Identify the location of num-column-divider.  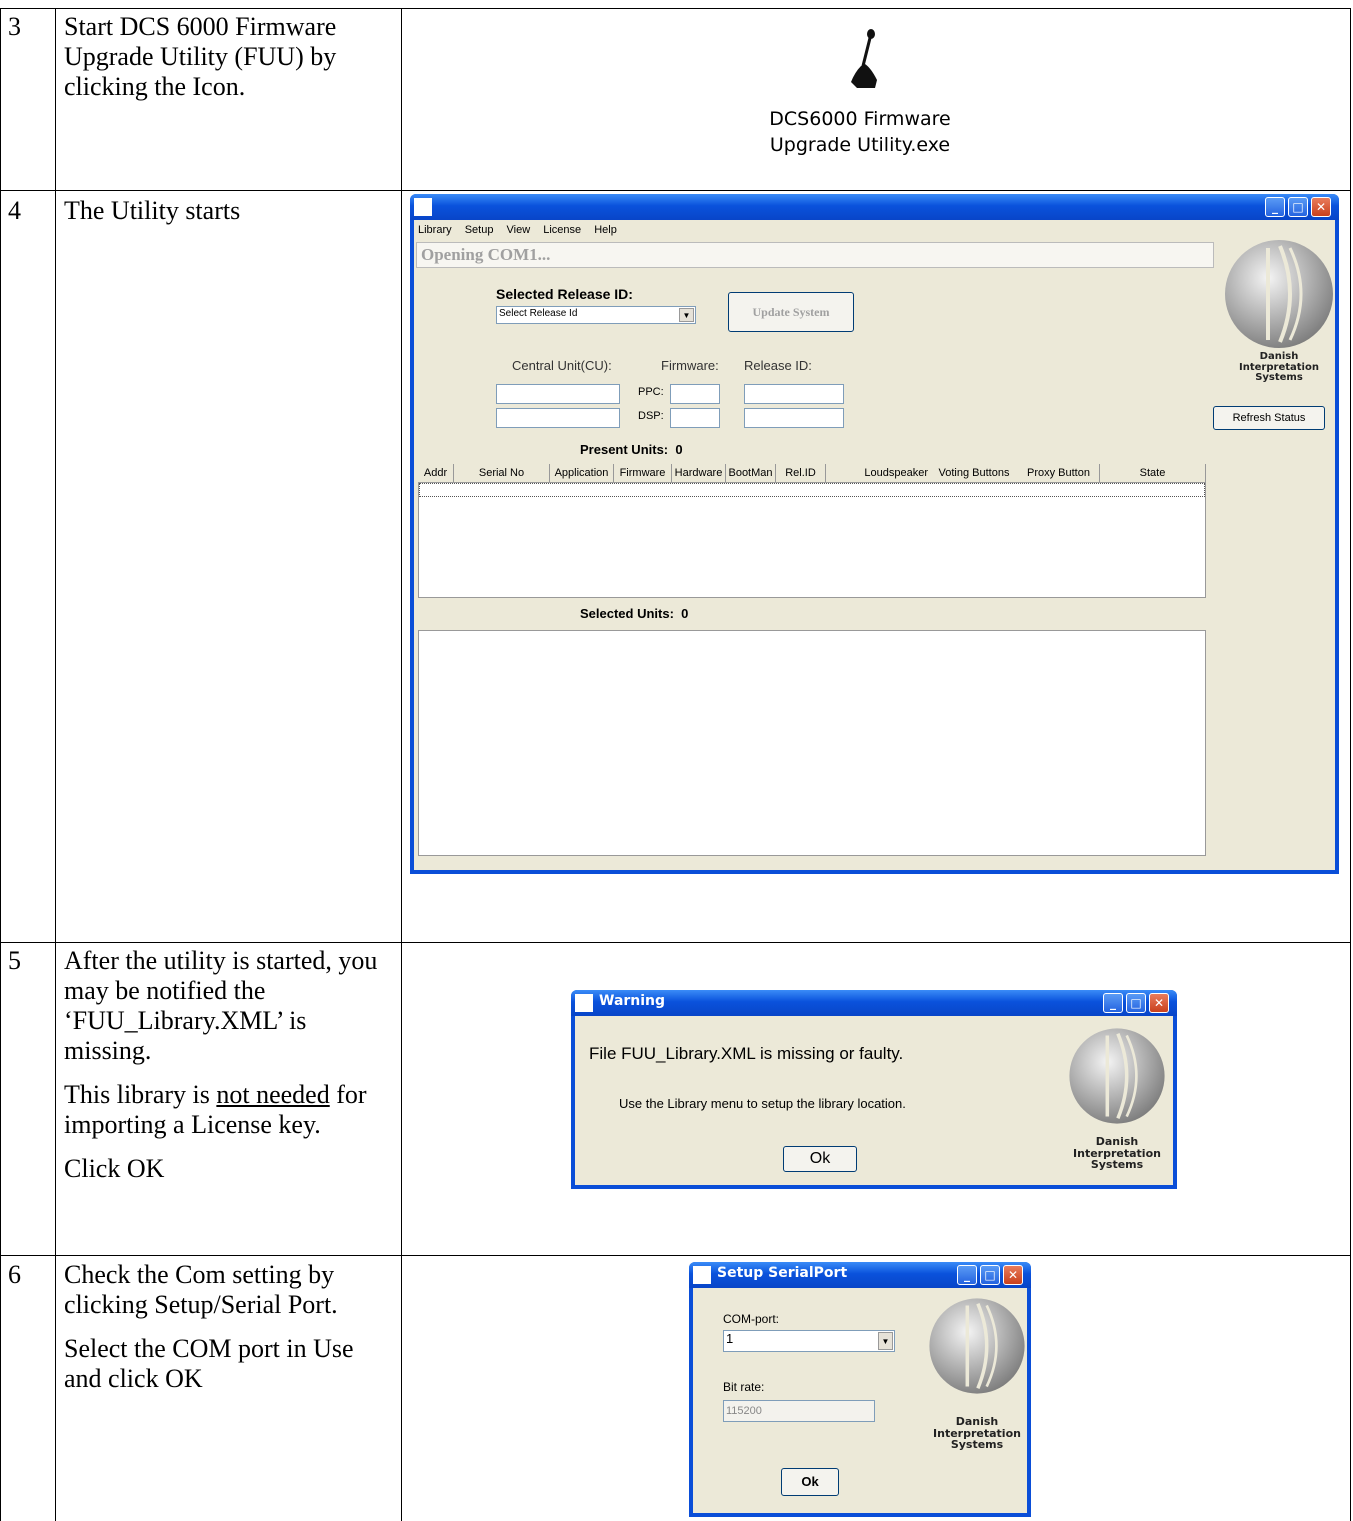
(55, 764).